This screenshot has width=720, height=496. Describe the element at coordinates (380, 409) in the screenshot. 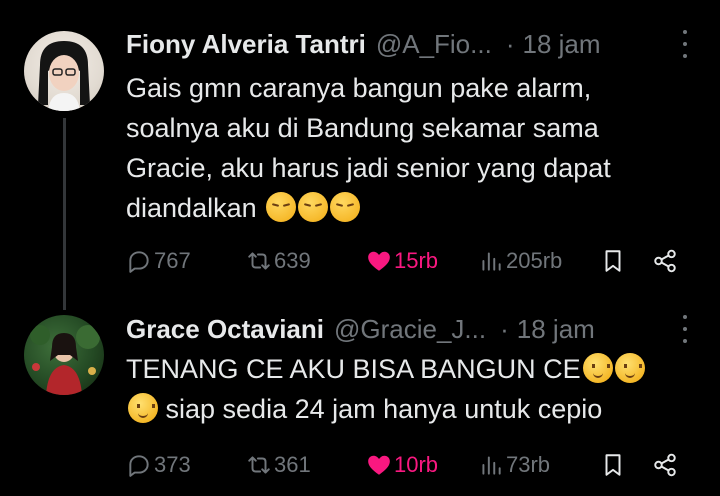

I see `tweet-text-line-2: siap sedia 24 jam hanya untuk cepio` at that location.